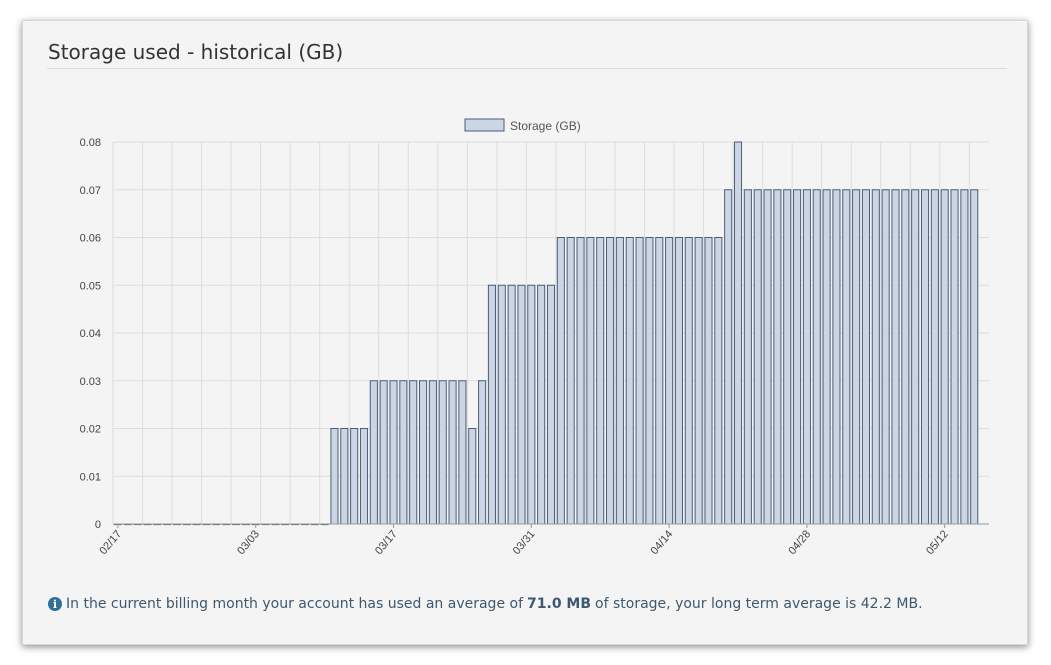 This screenshot has width=1051, height=665. What do you see at coordinates (90, 477) in the screenshot?
I see `y-tick-label: 0.01` at bounding box center [90, 477].